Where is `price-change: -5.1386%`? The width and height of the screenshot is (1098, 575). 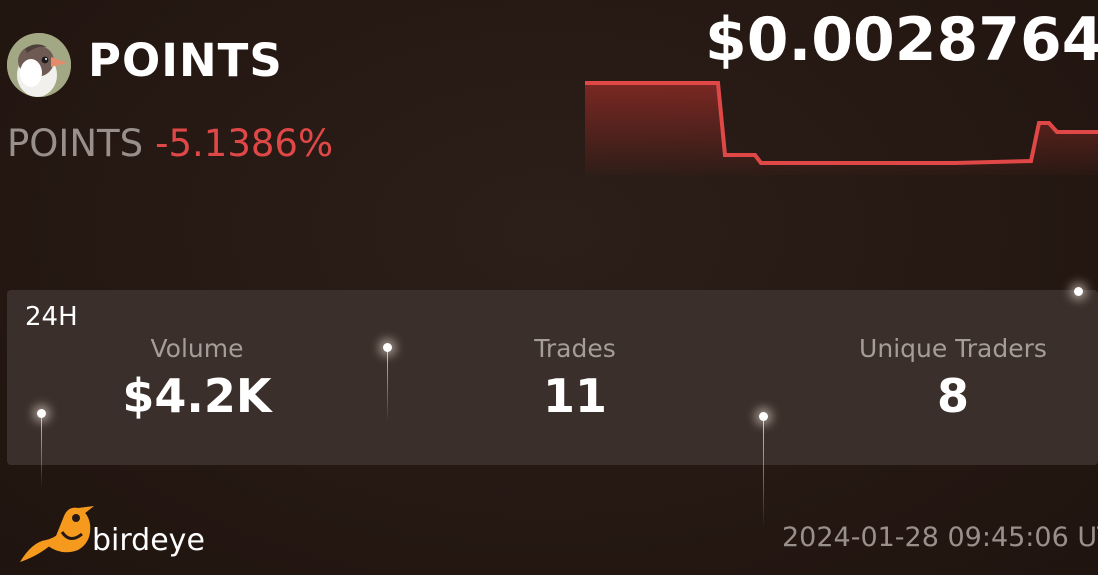 price-change: -5.1386% is located at coordinates (244, 143).